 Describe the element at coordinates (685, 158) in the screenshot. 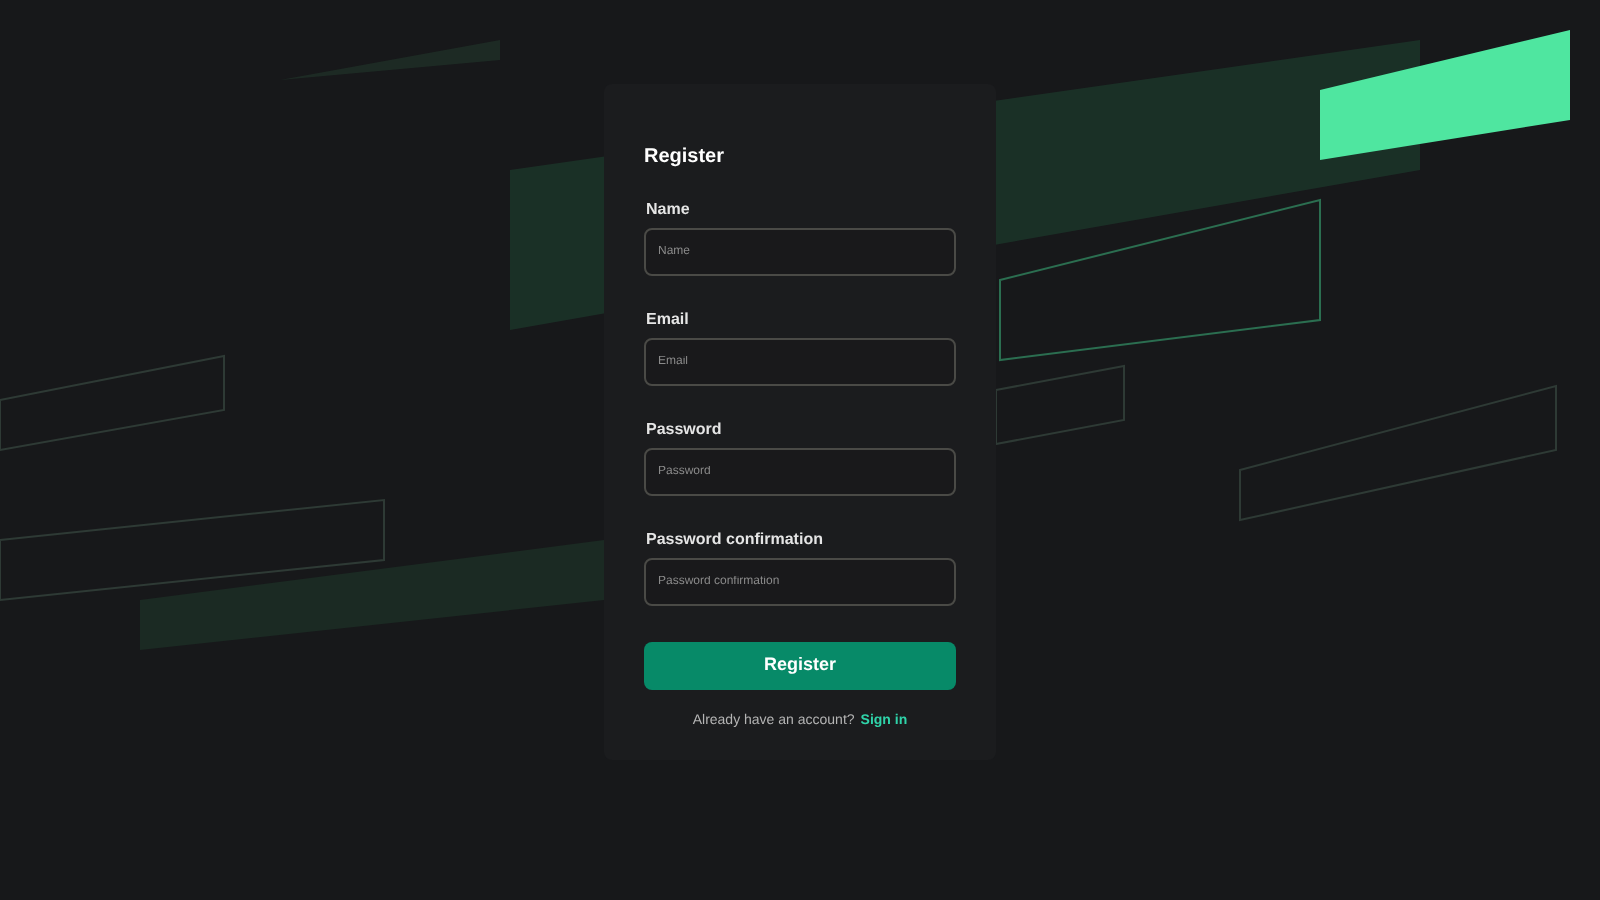

I see `form-title: Register` at that location.